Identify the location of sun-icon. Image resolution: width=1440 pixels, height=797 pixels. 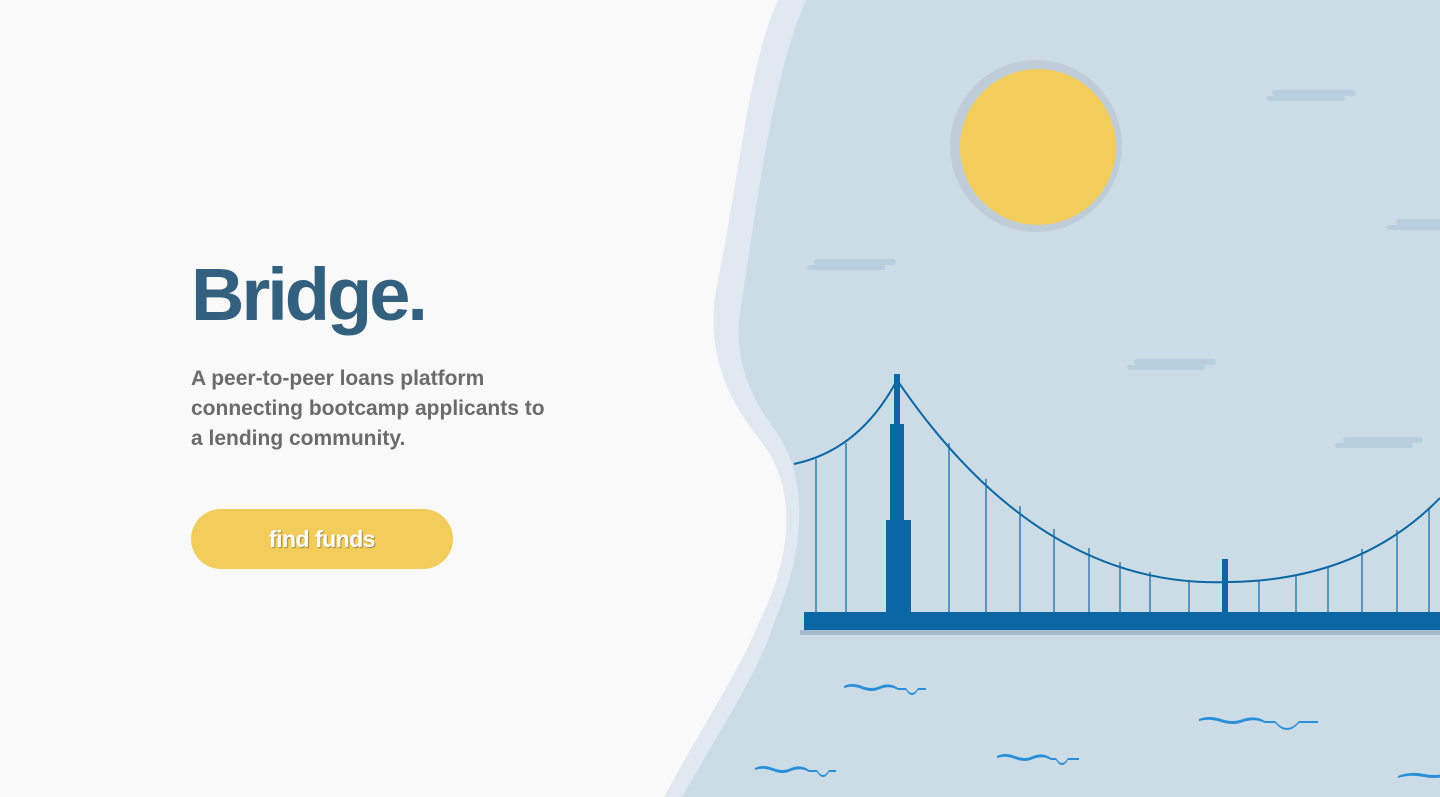
(1038, 147).